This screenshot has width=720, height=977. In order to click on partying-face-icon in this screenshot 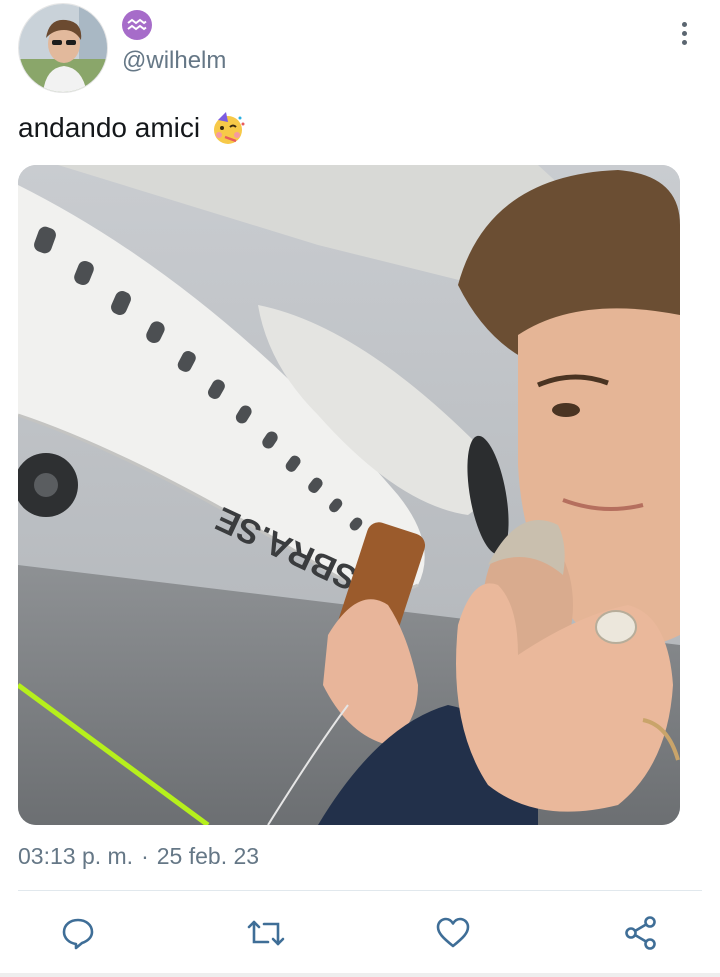, I will do `click(228, 128)`.